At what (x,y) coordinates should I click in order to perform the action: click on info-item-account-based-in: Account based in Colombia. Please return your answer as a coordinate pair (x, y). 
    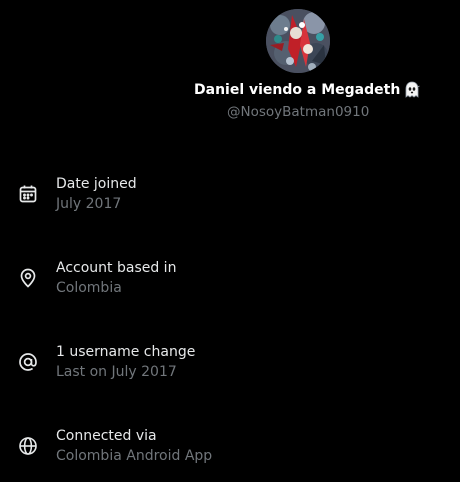
    Looking at the image, I should click on (230, 282).